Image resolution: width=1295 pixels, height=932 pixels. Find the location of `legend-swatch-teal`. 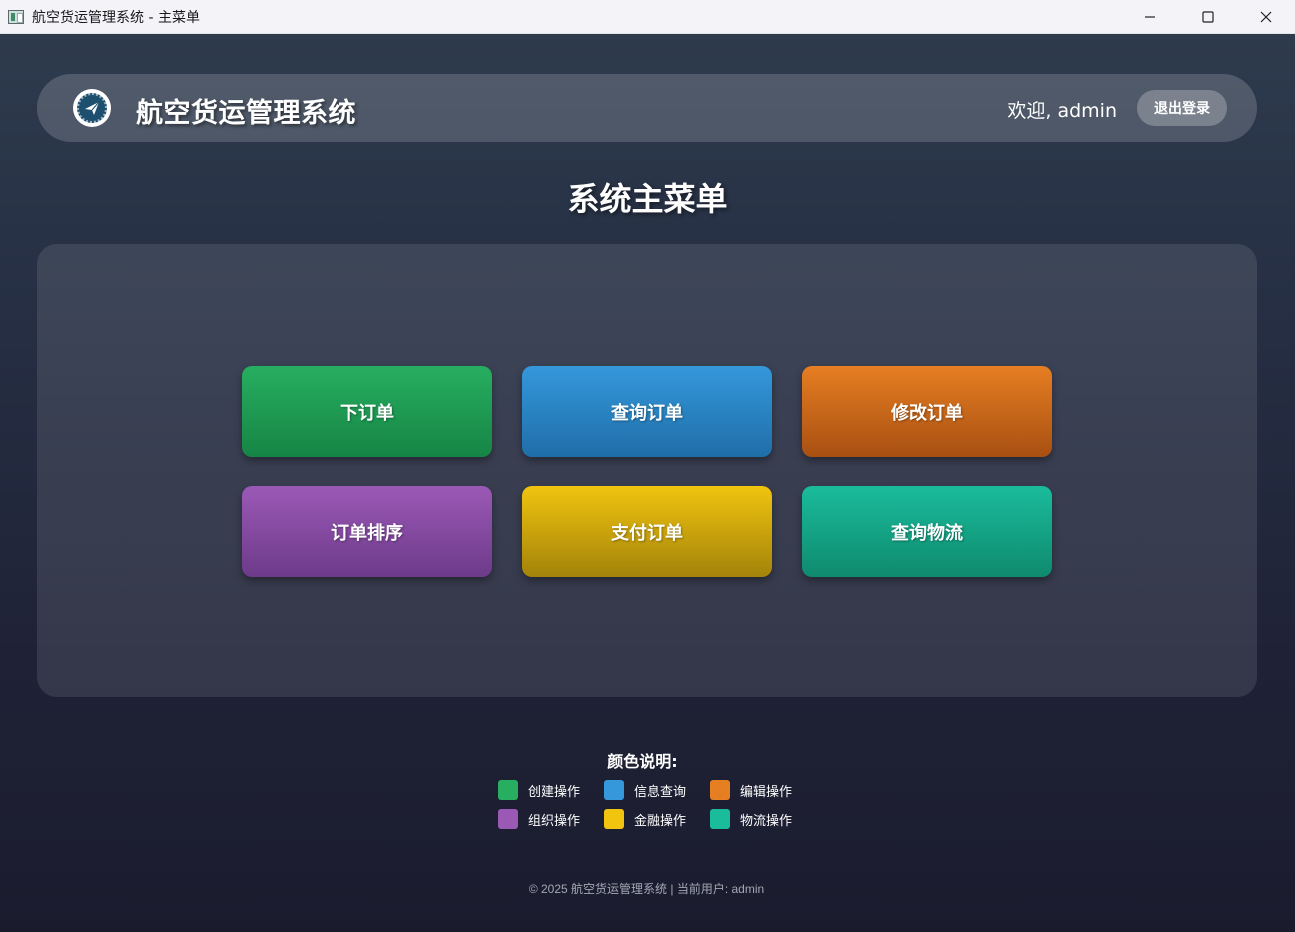

legend-swatch-teal is located at coordinates (720, 819).